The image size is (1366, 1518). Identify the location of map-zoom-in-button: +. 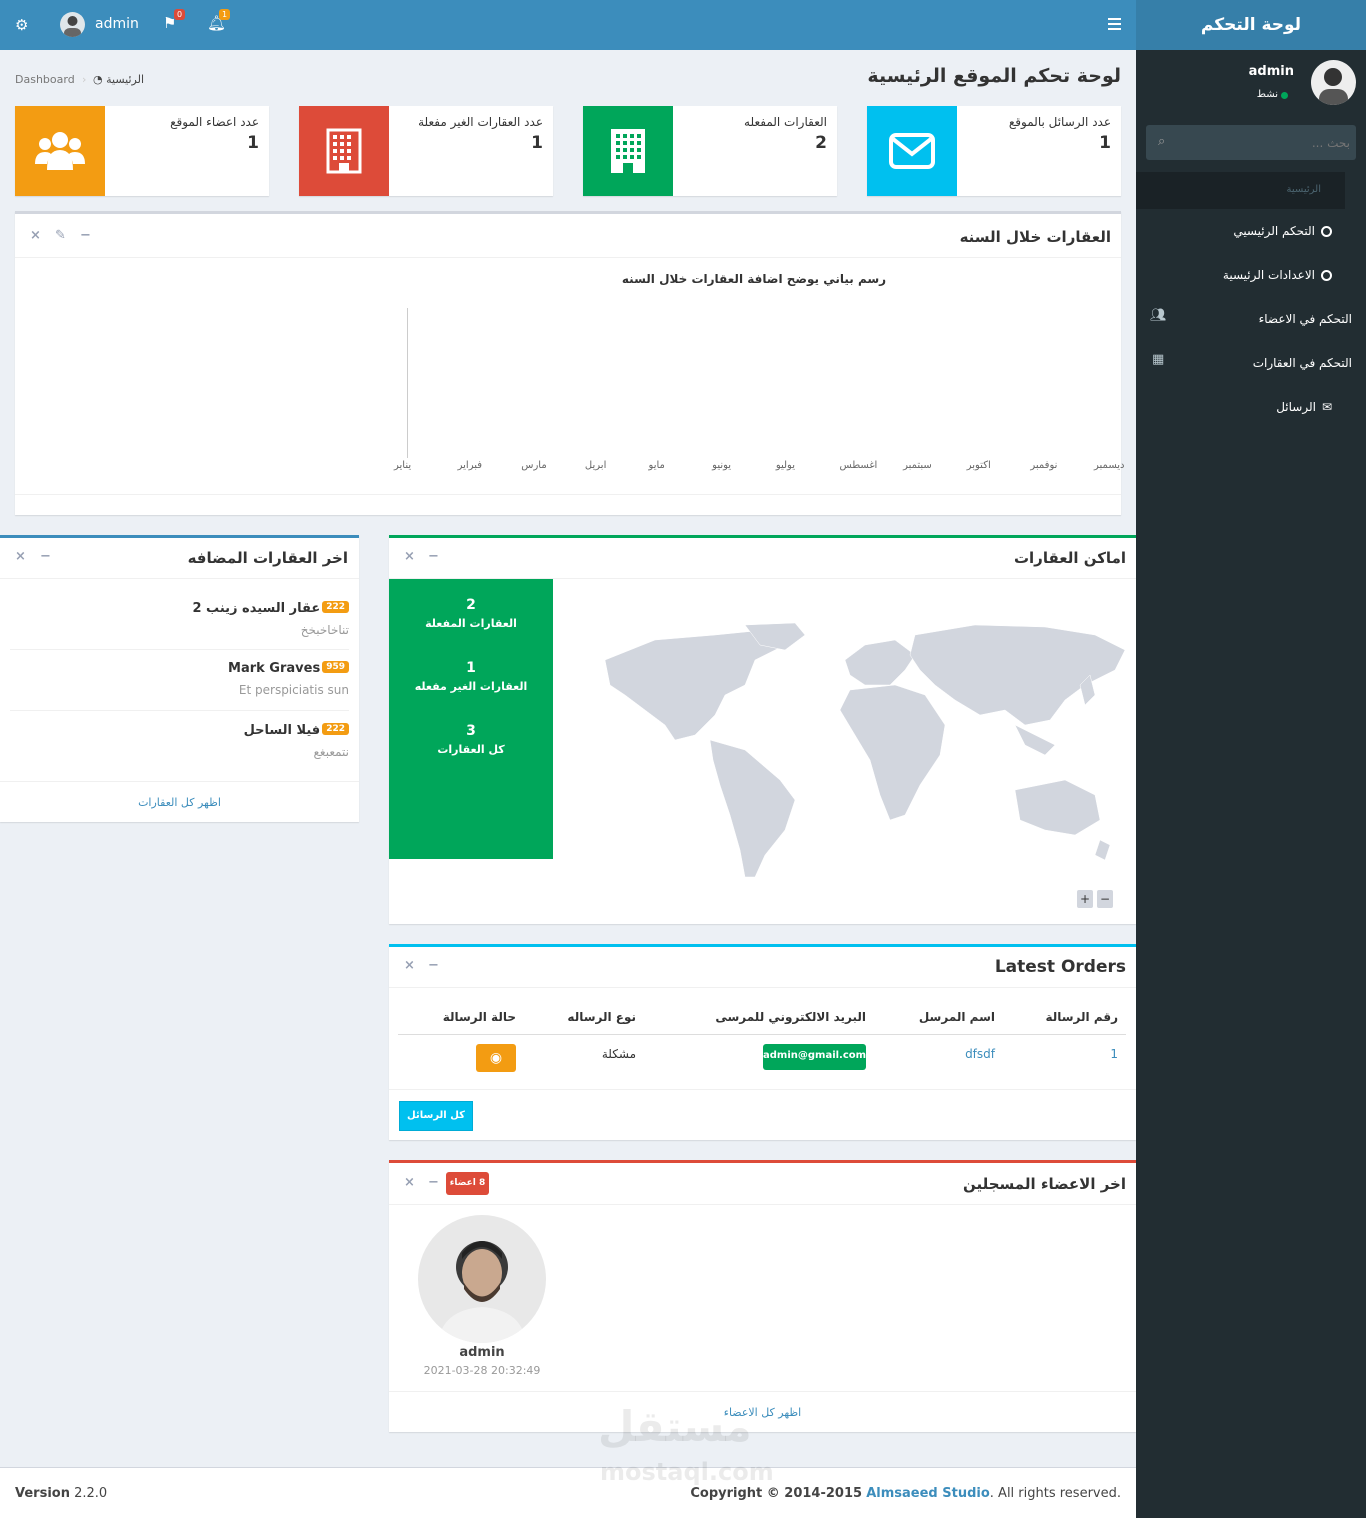
(1085, 899).